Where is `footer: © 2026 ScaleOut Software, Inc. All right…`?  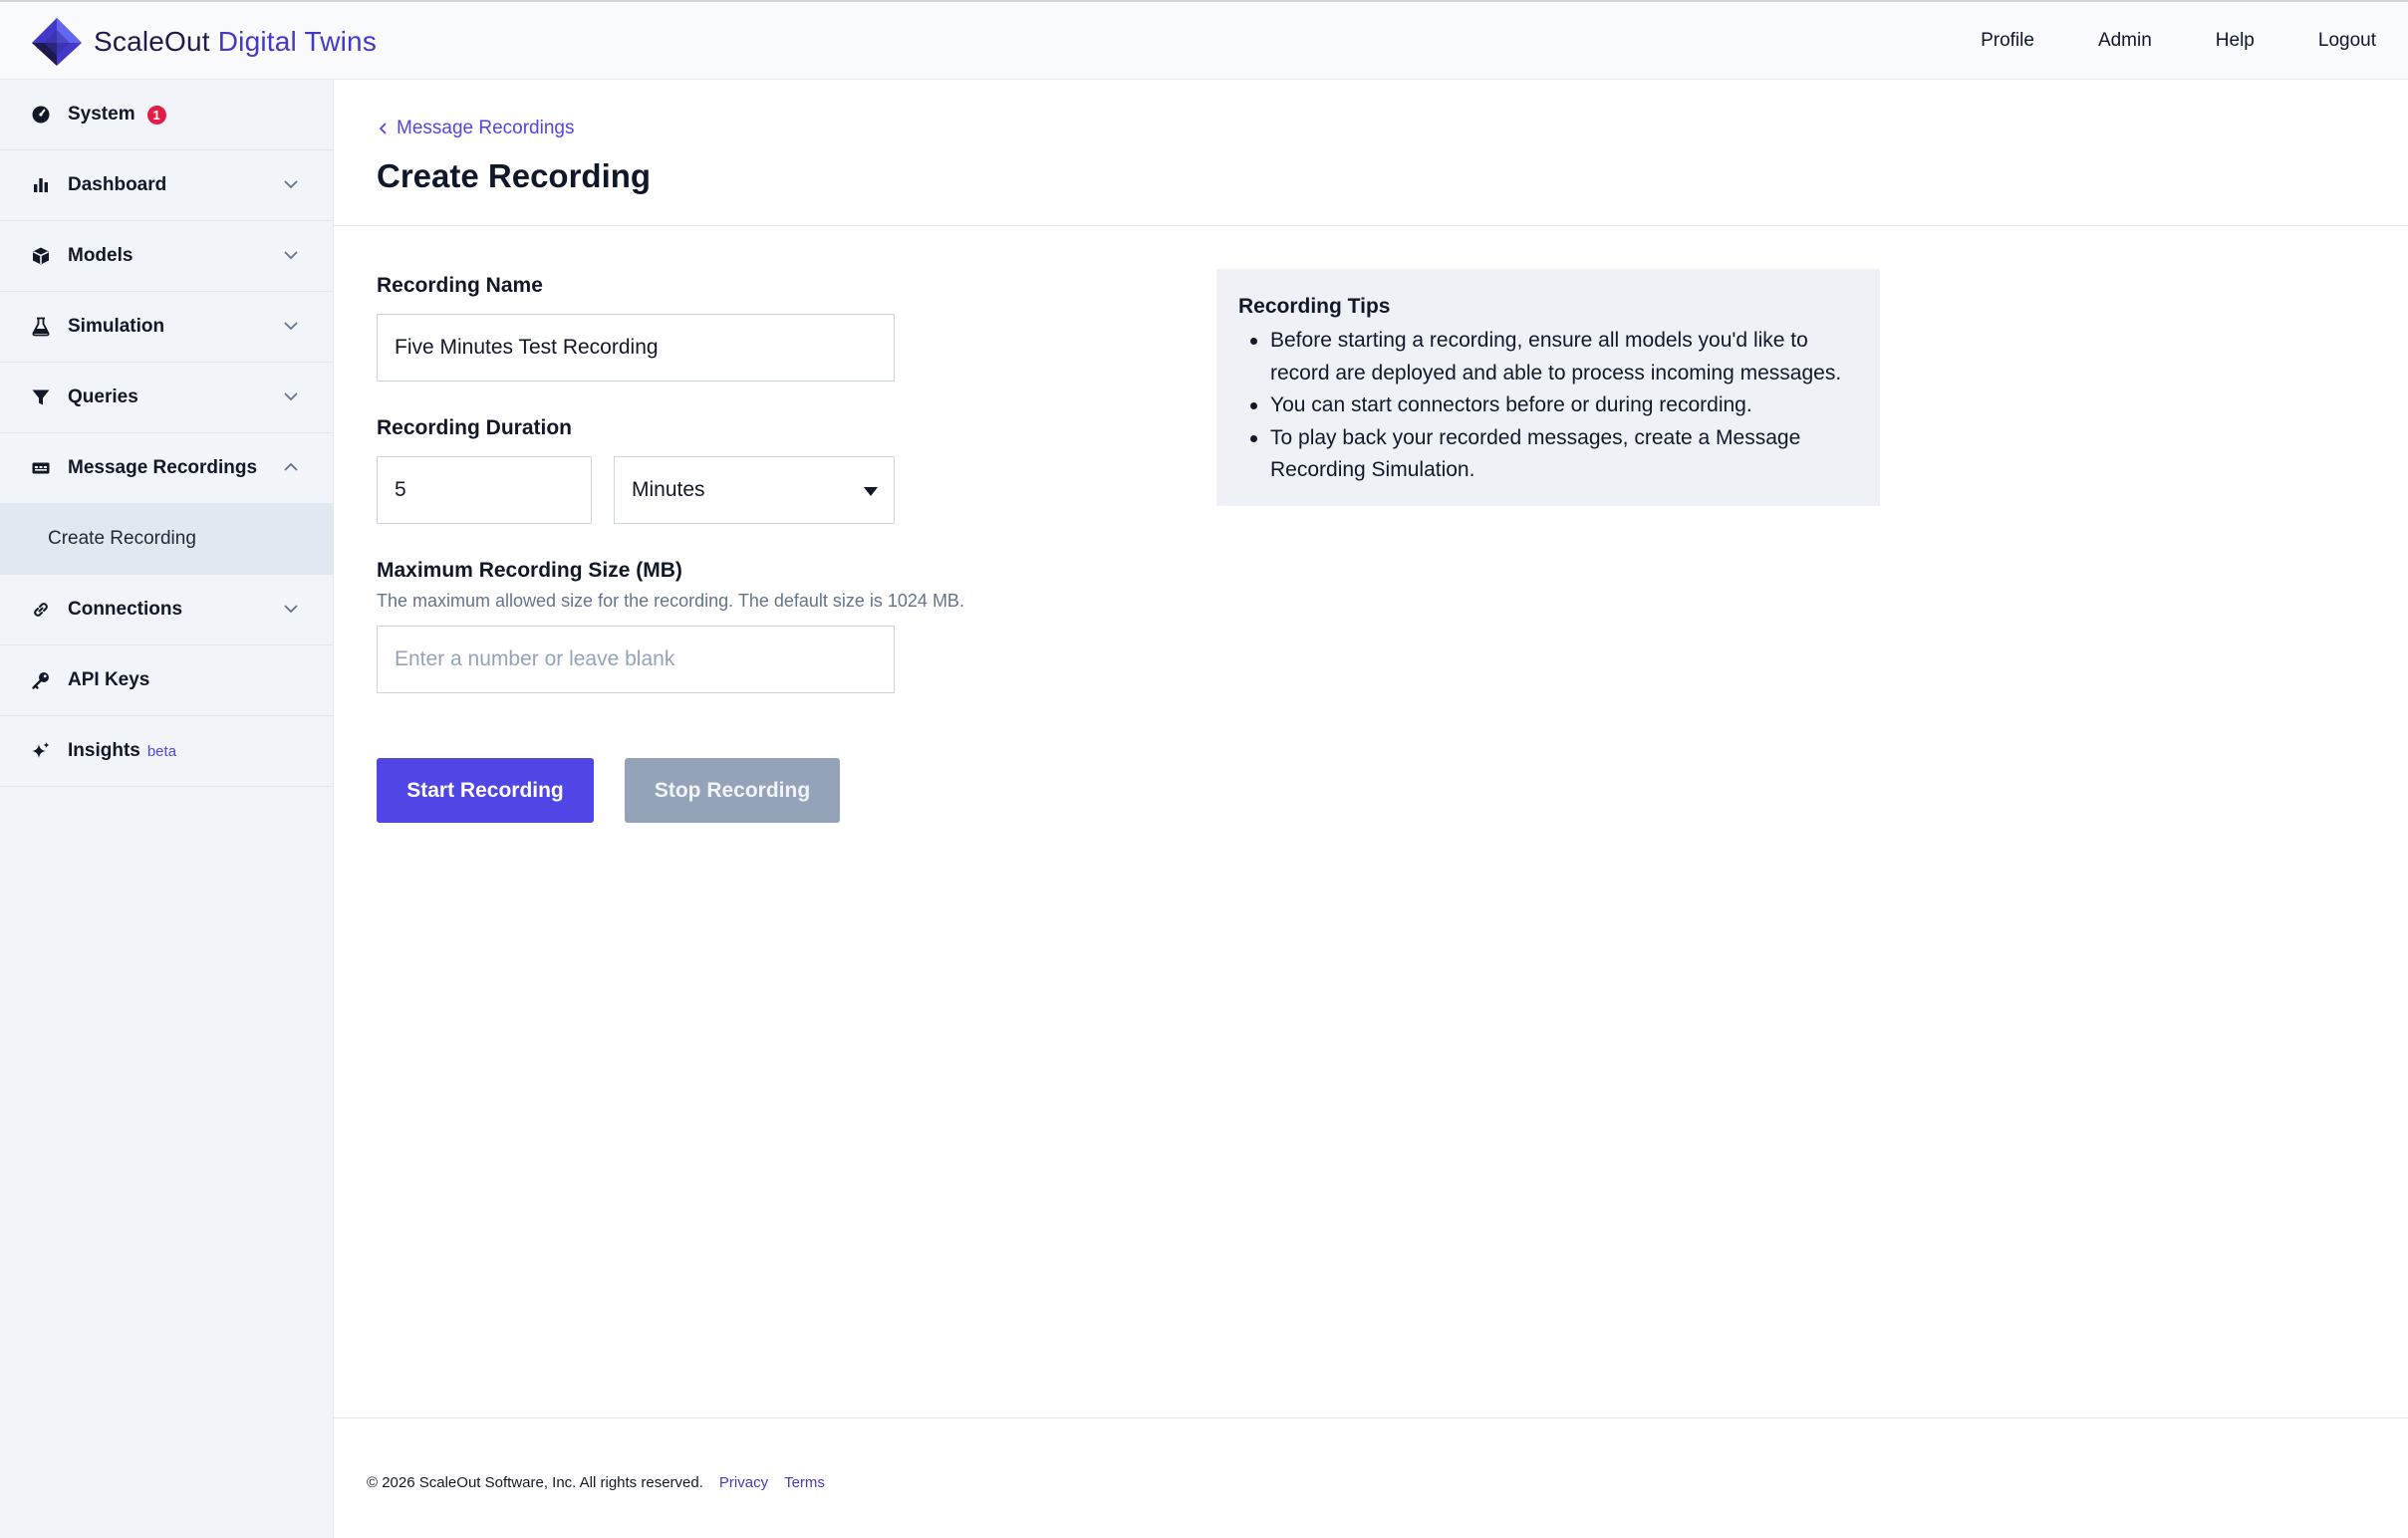 footer: © 2026 ScaleOut Software, Inc. All right… is located at coordinates (1371, 1477).